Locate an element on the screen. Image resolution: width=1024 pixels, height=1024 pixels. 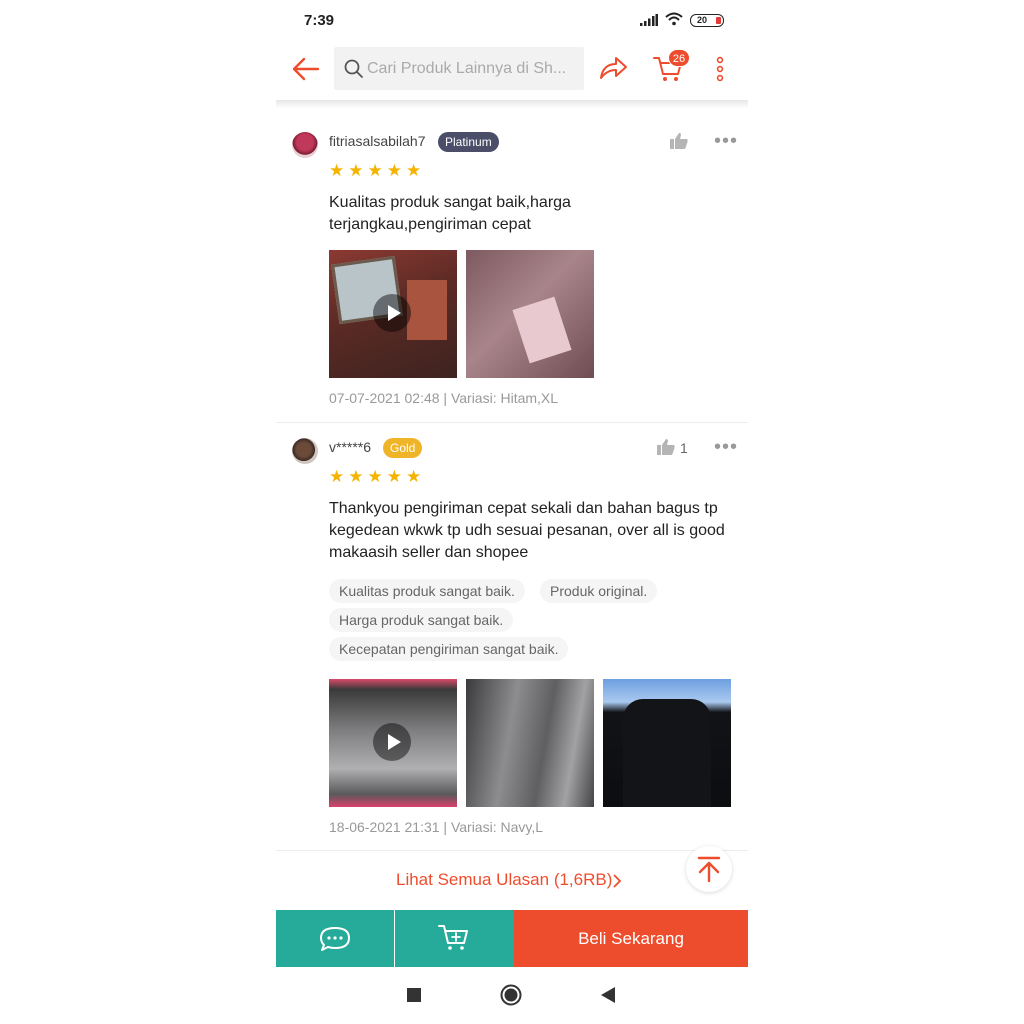
recent-apps-icon is located at coordinates (414, 995).